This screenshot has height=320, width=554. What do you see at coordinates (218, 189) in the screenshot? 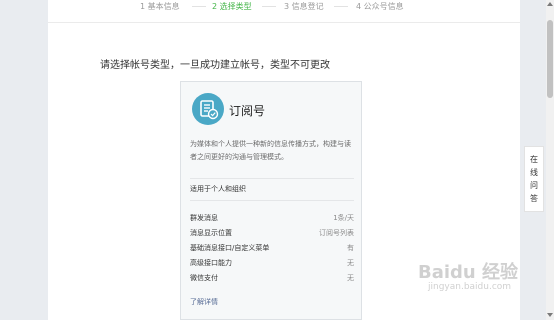
I see `audience-label: 适用于个人和组织` at bounding box center [218, 189].